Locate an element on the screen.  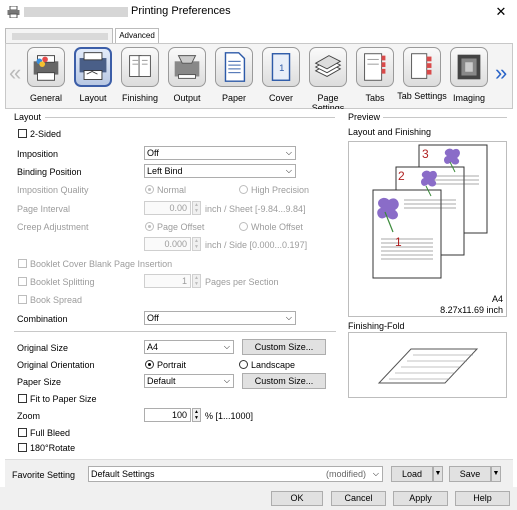
load-button: Load is located at coordinates (412, 474).